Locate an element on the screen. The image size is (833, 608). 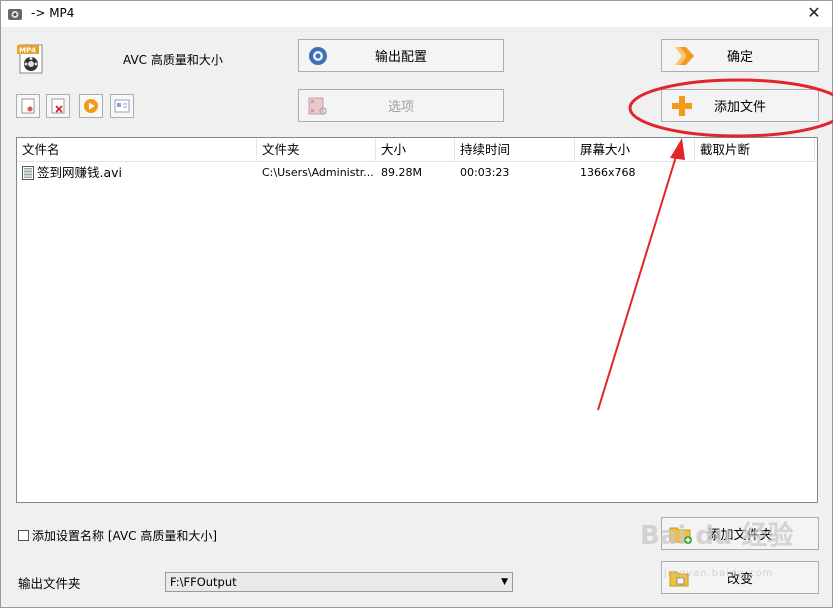
column-header-duration: 持续时间 is located at coordinates (515, 150).